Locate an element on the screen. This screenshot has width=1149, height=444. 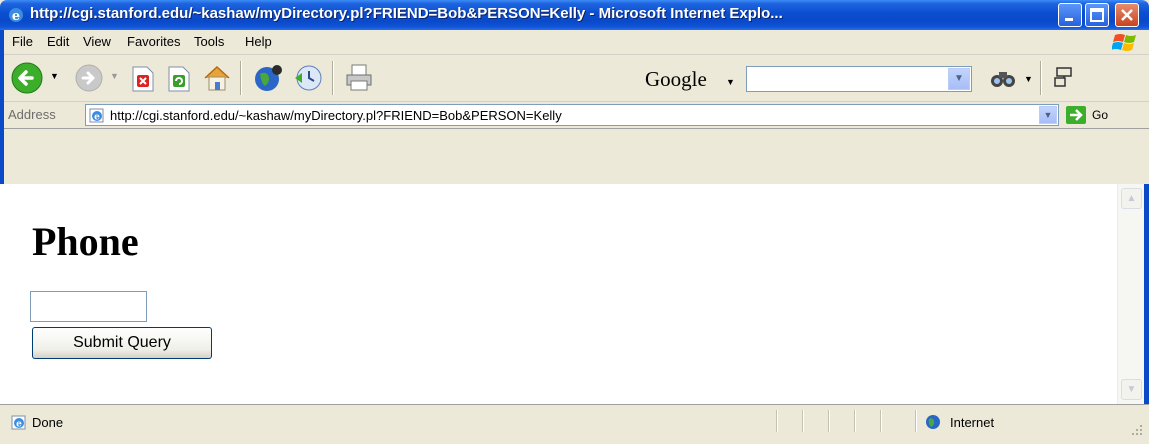
menu-favorites: Favorites is located at coordinates (153, 41).